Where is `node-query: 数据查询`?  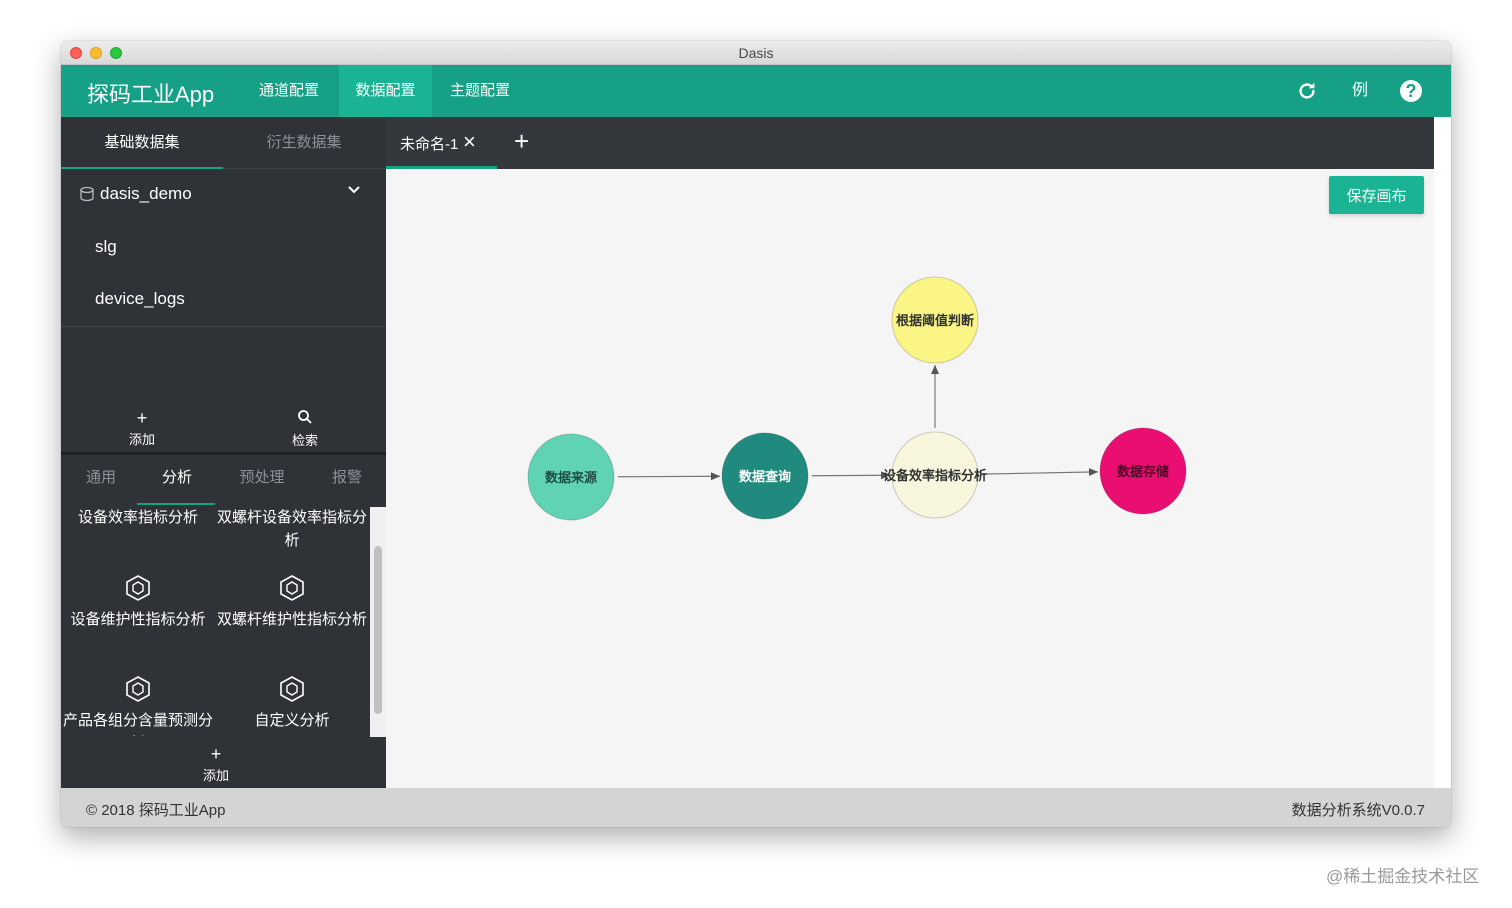 node-query: 数据查询 is located at coordinates (765, 476).